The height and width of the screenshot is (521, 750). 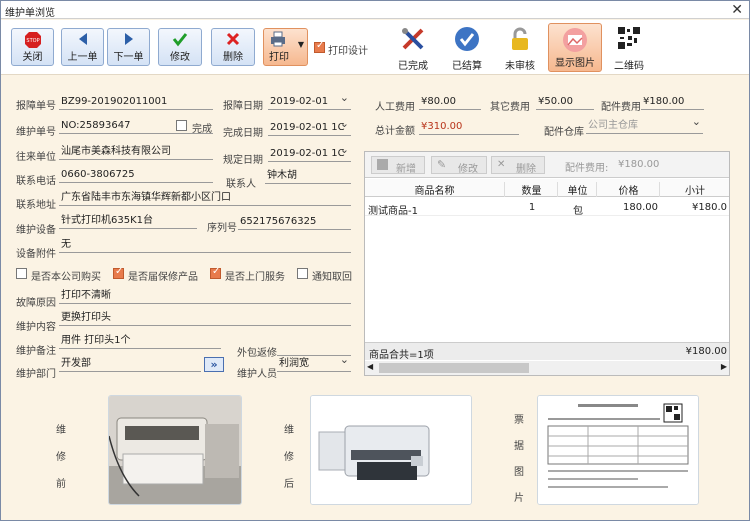 I want to click on other-cost-label: 其它费用, so click(x=510, y=107).